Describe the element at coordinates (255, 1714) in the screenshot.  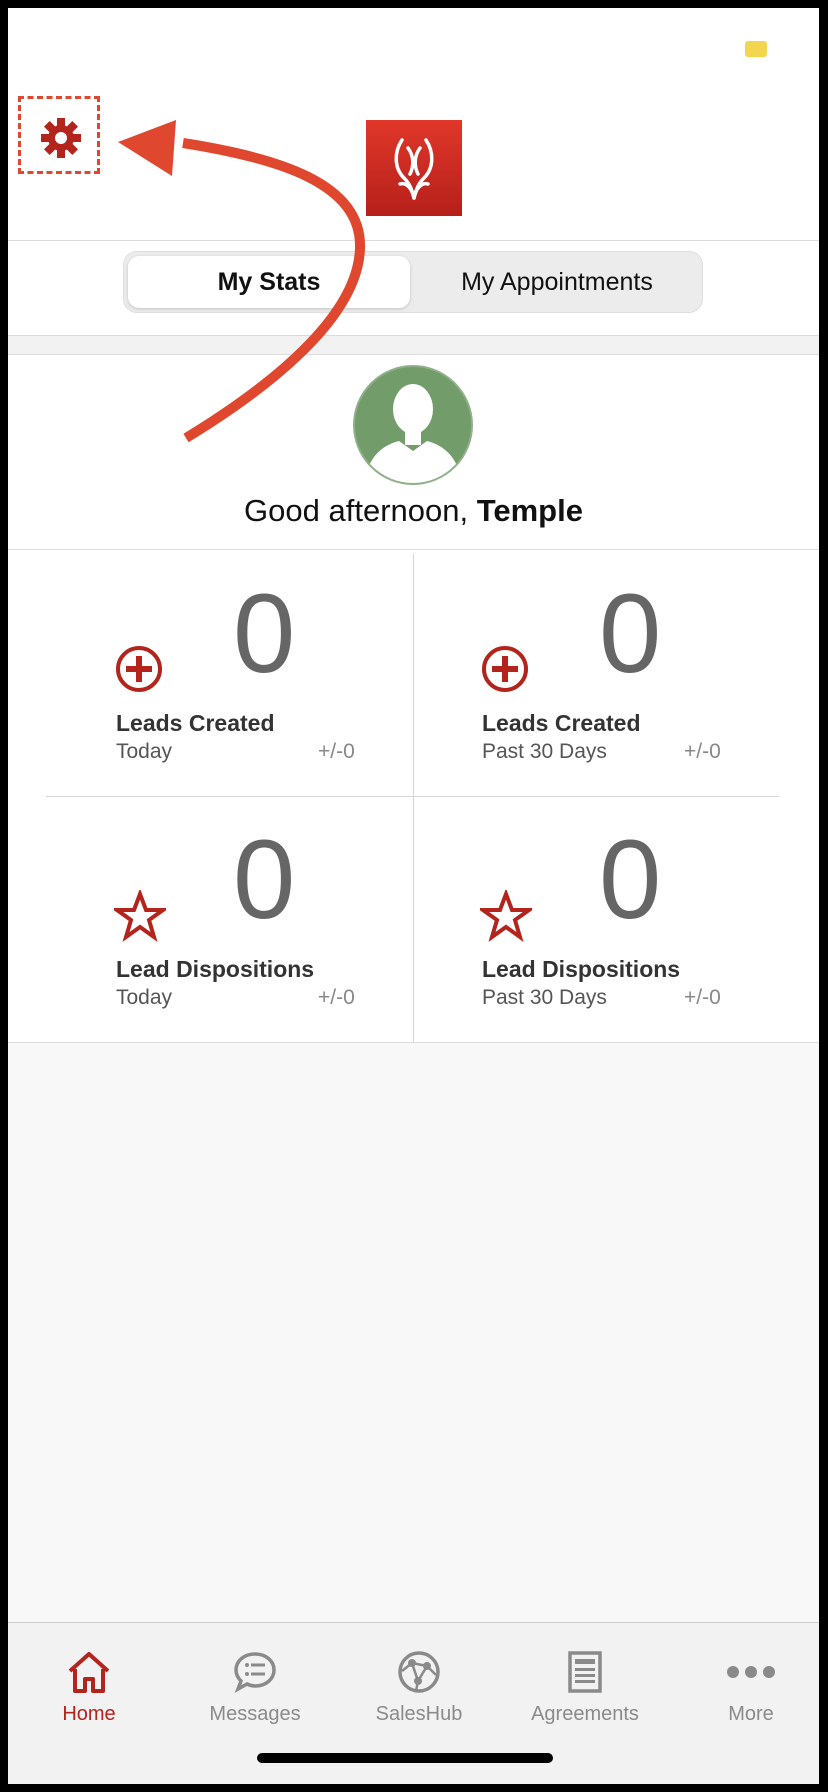
I see `tab-label: Messages` at that location.